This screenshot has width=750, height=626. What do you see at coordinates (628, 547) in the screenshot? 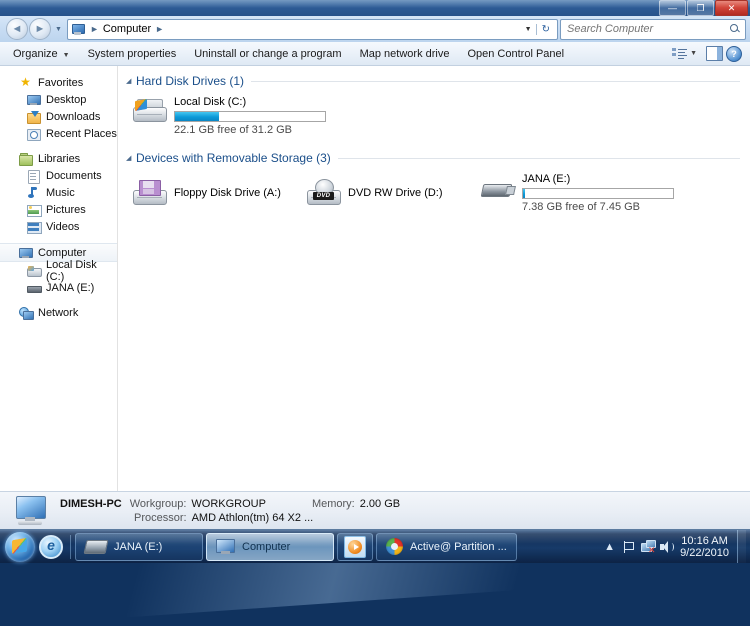
I see `action-center-flag-icon` at bounding box center [628, 547].